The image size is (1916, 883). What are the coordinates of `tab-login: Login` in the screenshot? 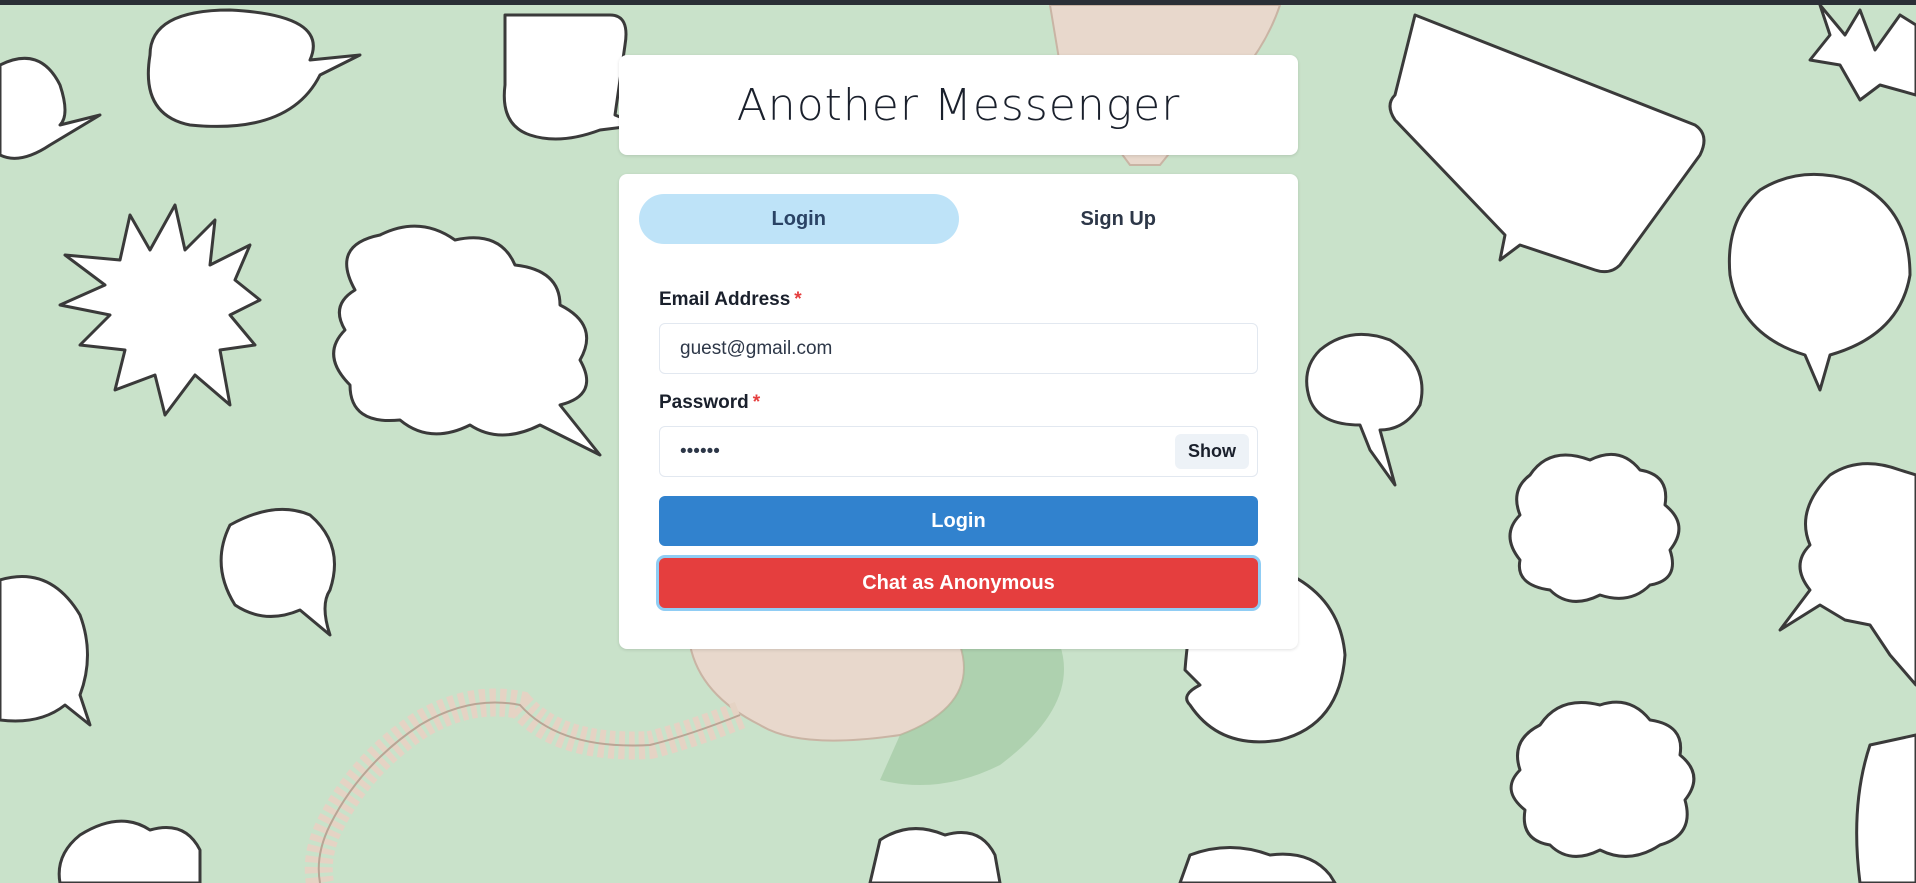 It's located at (799, 219).